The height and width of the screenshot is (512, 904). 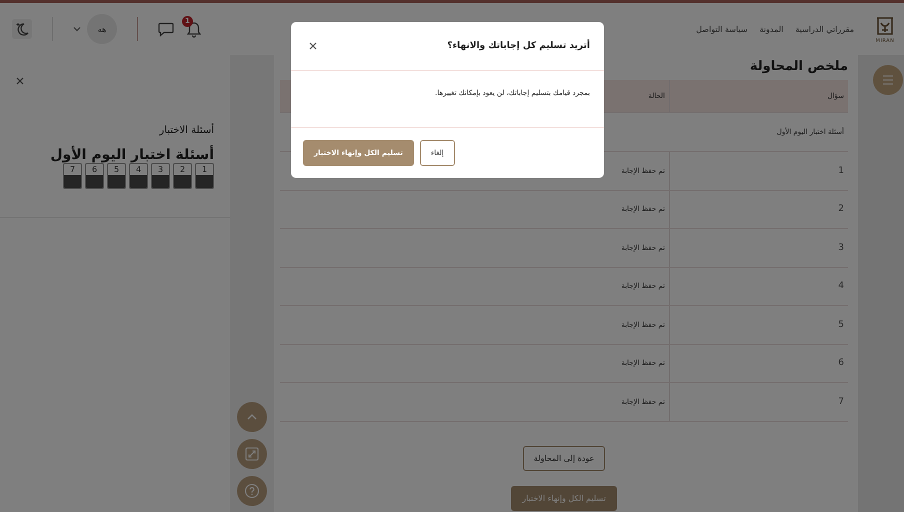 What do you see at coordinates (841, 363) in the screenshot?
I see `table-cell: 6` at bounding box center [841, 363].